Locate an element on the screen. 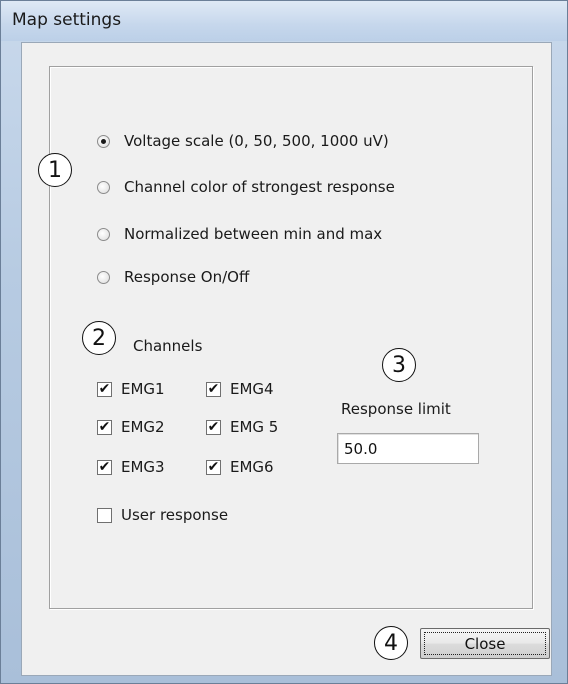 This screenshot has height=684, width=568. checkbox-emg3: ✔ EMG3 is located at coordinates (131, 467).